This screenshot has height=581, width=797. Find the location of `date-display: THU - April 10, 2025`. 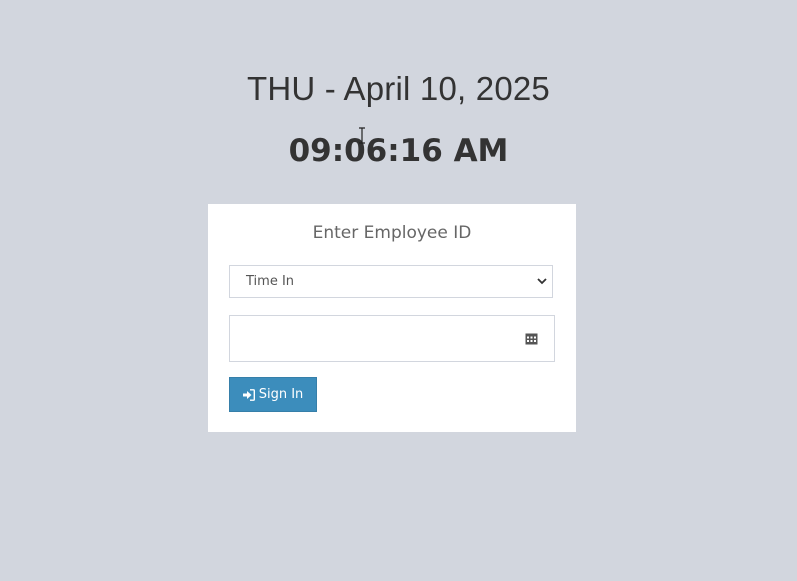

date-display: THU - April 10, 2025 is located at coordinates (398, 88).